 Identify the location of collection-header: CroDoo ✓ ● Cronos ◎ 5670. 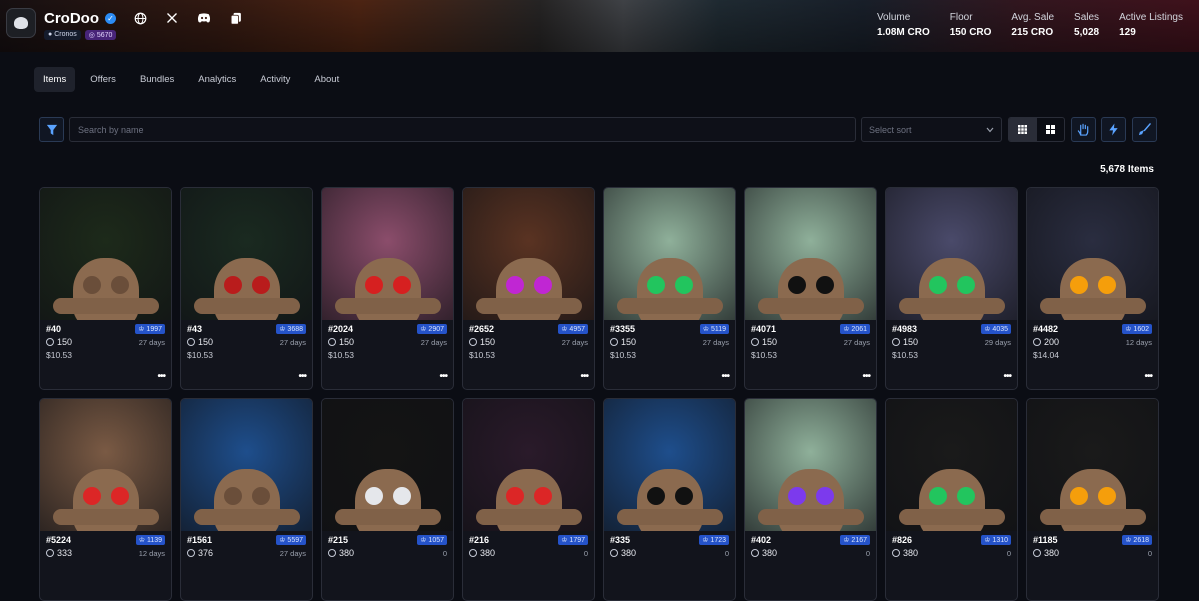
(125, 24).